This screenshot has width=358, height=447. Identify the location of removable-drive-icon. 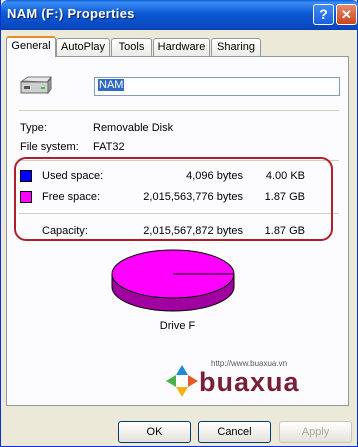
(36, 85).